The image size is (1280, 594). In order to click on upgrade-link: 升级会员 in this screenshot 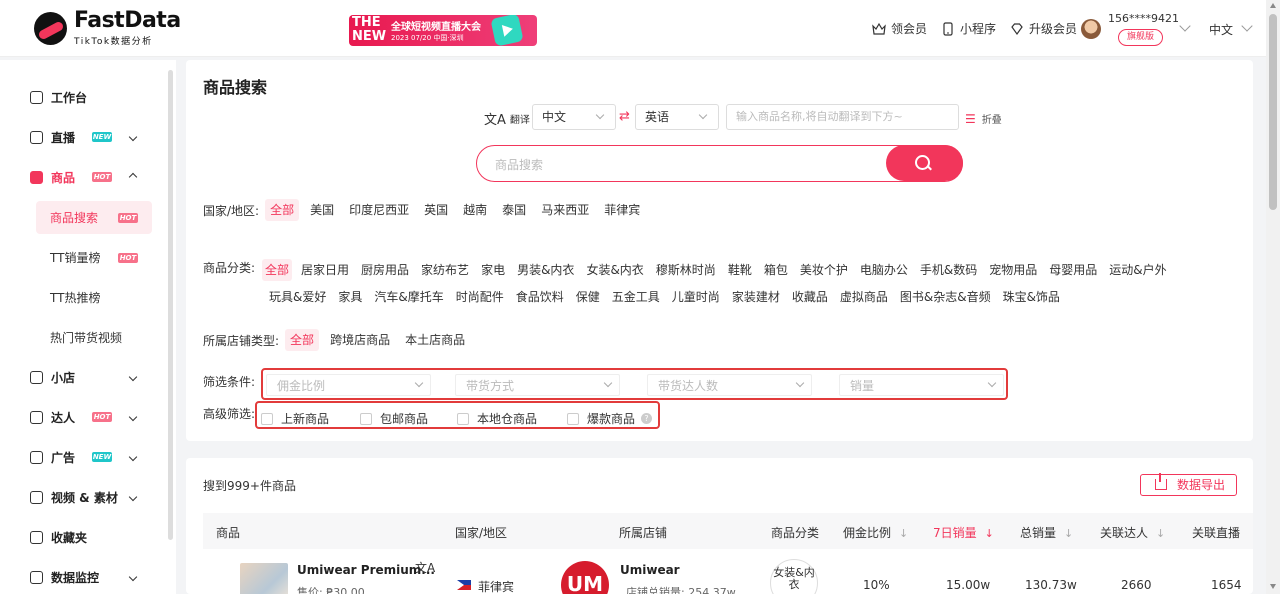, I will do `click(1043, 28)`.